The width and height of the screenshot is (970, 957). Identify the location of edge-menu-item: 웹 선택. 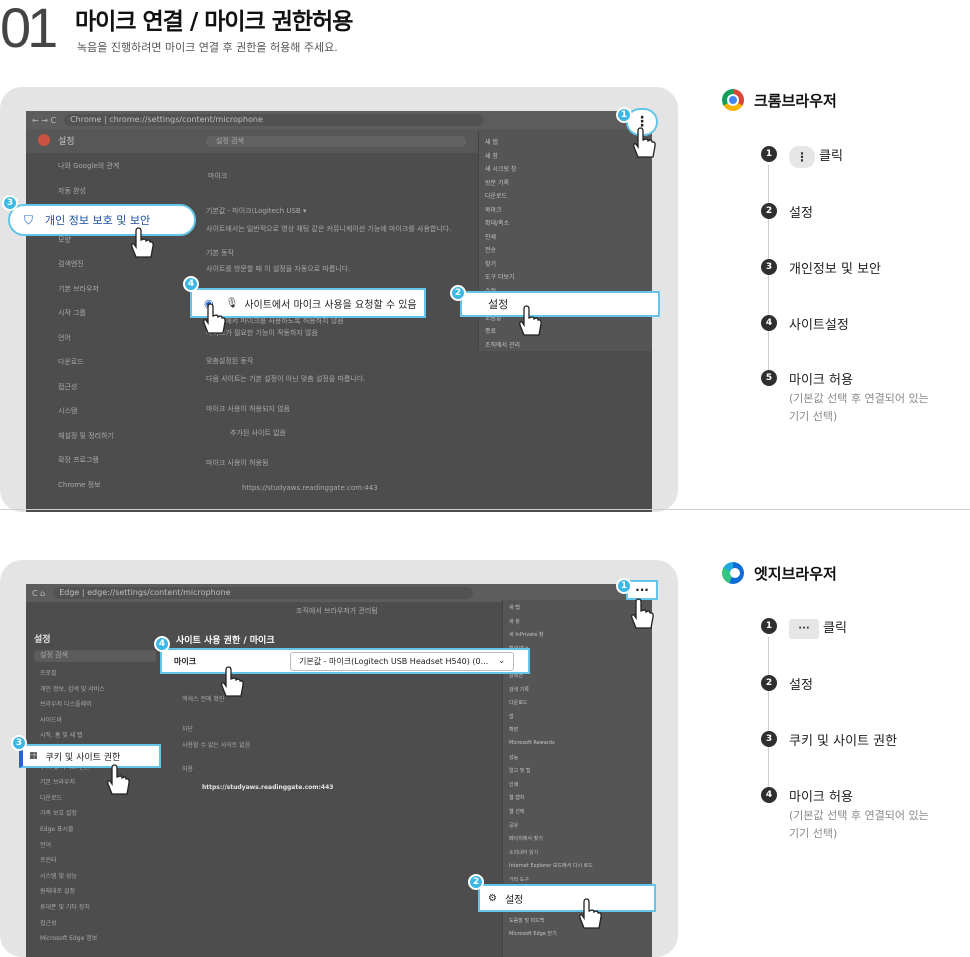
(577, 811).